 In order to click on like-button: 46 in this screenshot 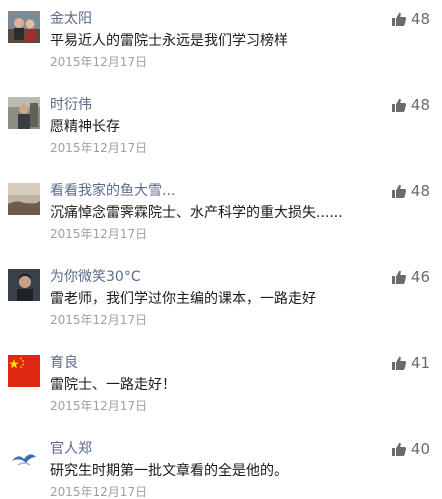, I will do `click(410, 277)`.